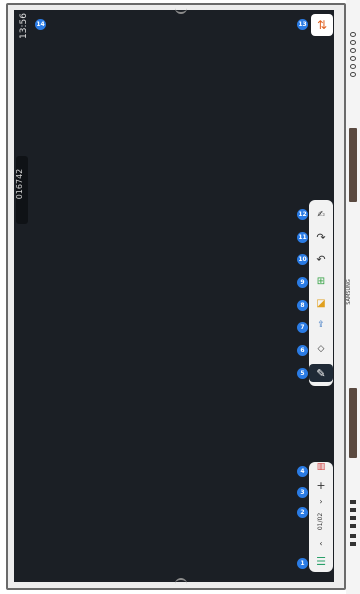 The width and height of the screenshot is (360, 594). Describe the element at coordinates (321, 485) in the screenshot. I see `plus-icon: +` at that location.